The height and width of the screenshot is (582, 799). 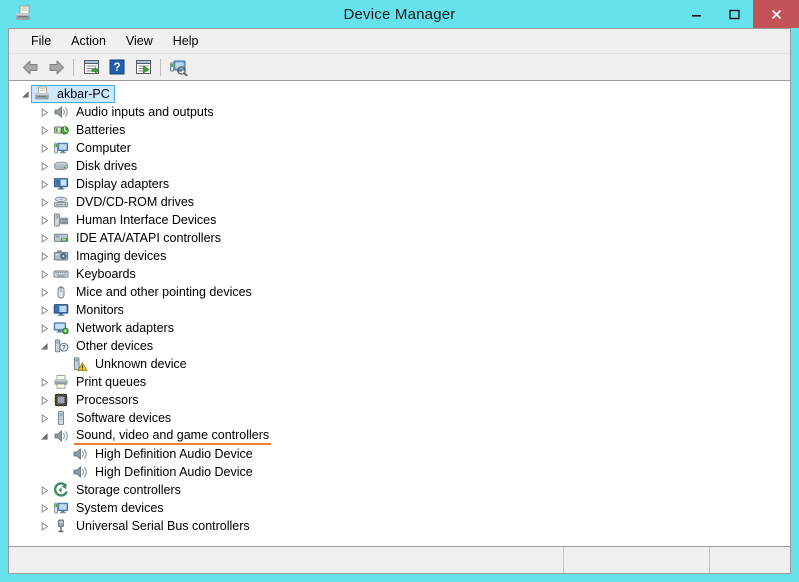 I want to click on menu-view: View, so click(x=139, y=41).